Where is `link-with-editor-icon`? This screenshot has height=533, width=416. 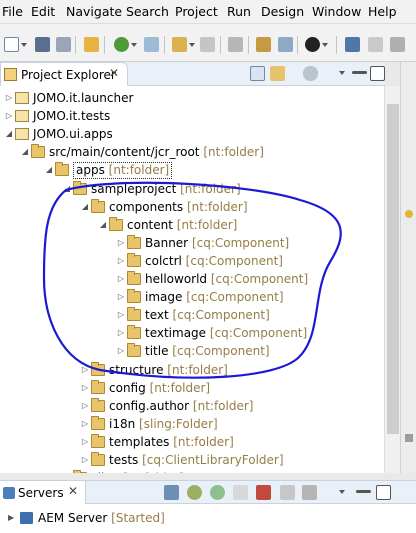
link-with-editor-icon is located at coordinates (277, 73).